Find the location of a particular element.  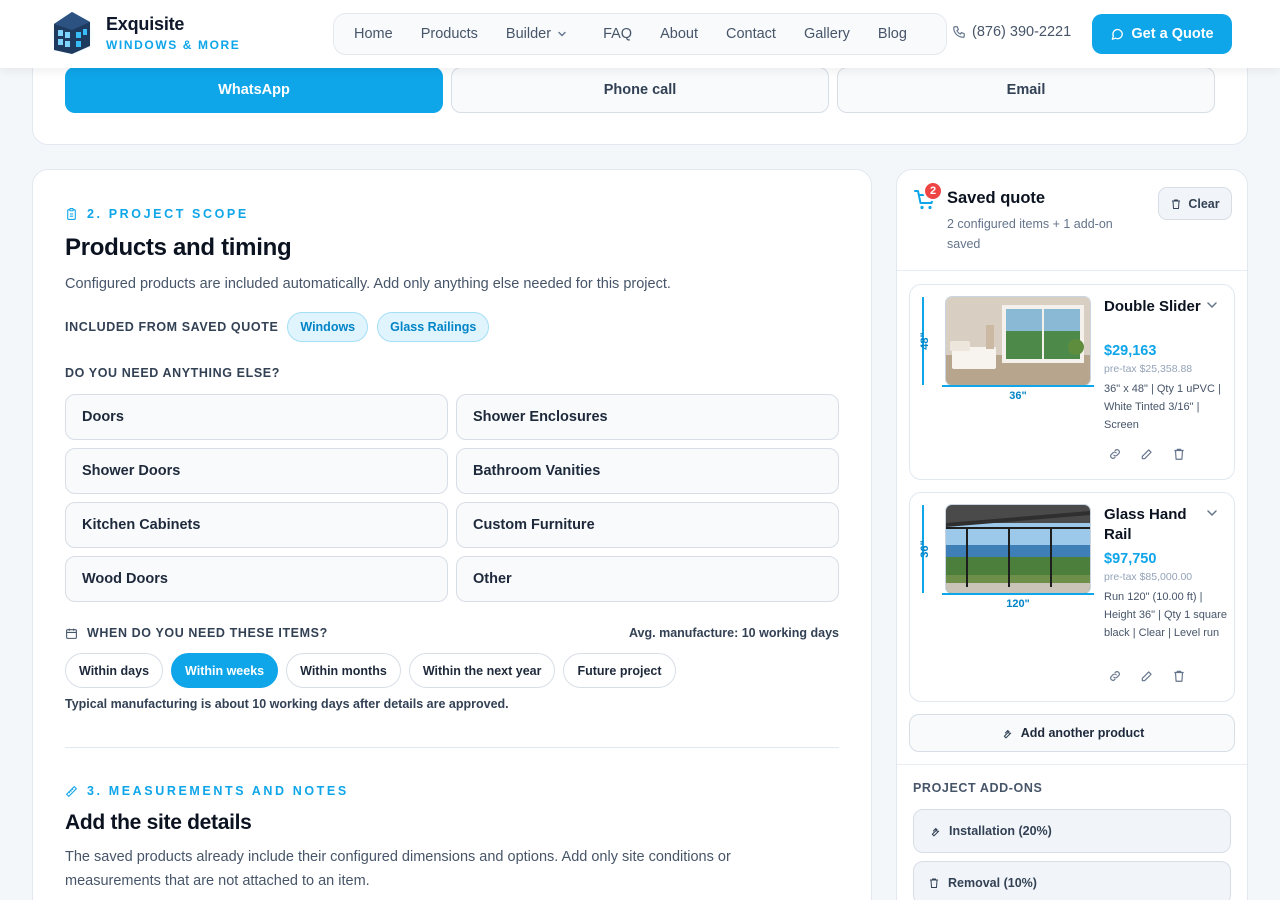

item-price: $97,750 is located at coordinates (1130, 559).